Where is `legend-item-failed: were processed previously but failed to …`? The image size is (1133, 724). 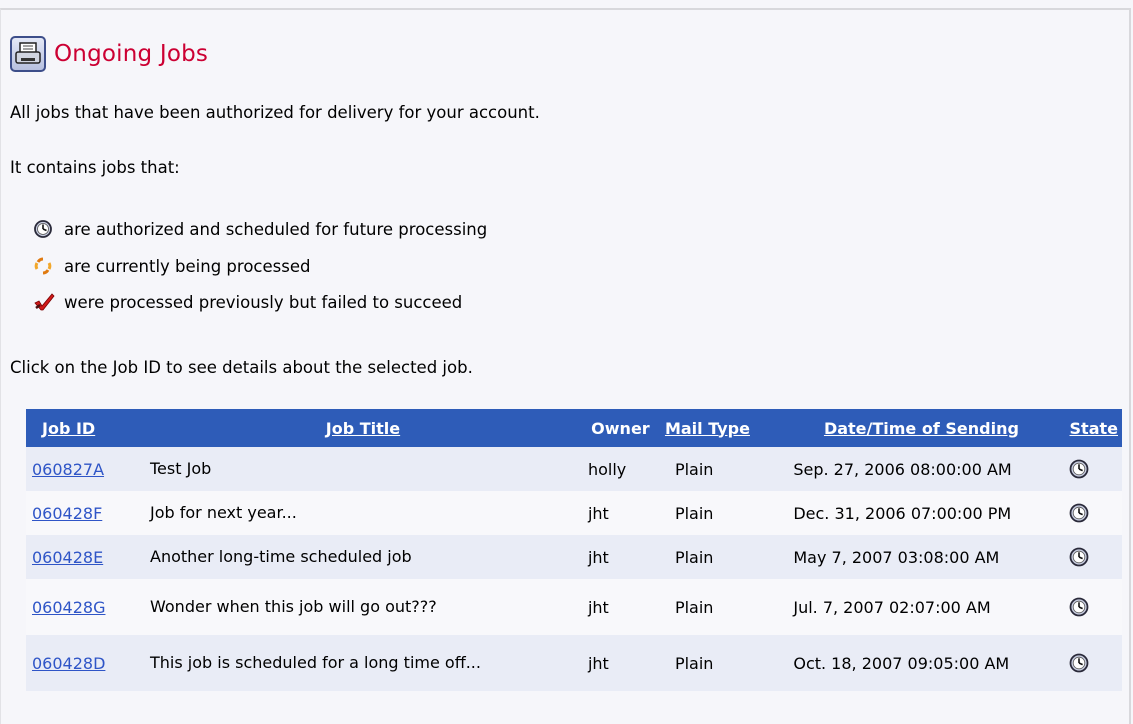
legend-item-failed: were processed previously but failed to … is located at coordinates (247, 302).